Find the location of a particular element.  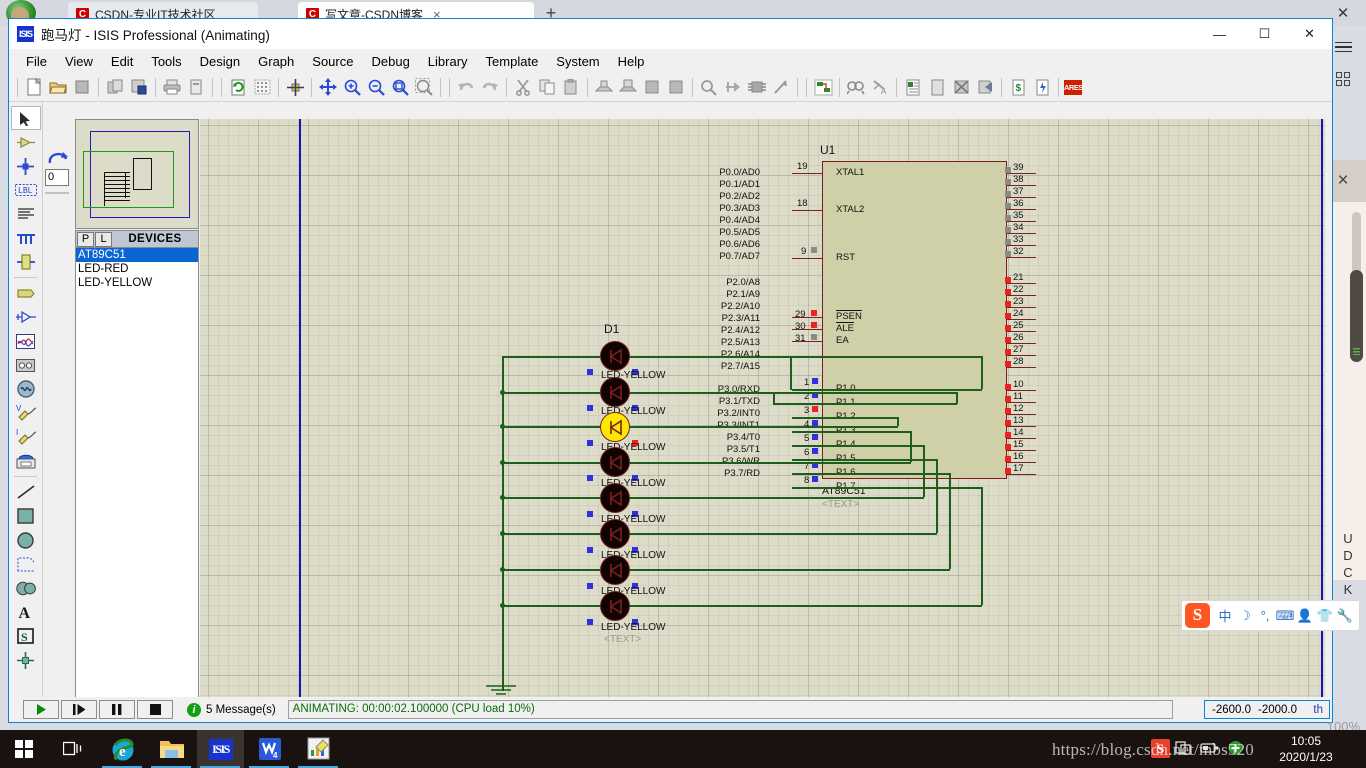

taskbar-editor is located at coordinates (318, 749).